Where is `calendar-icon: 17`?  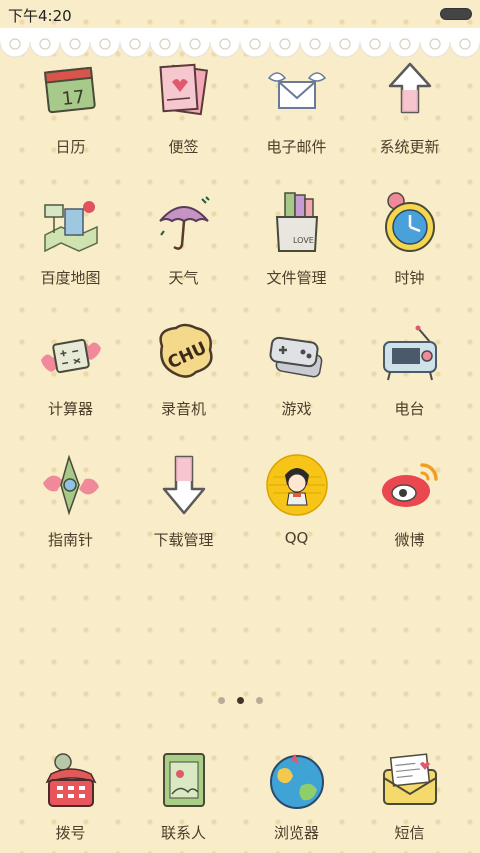 calendar-icon: 17 is located at coordinates (69, 90).